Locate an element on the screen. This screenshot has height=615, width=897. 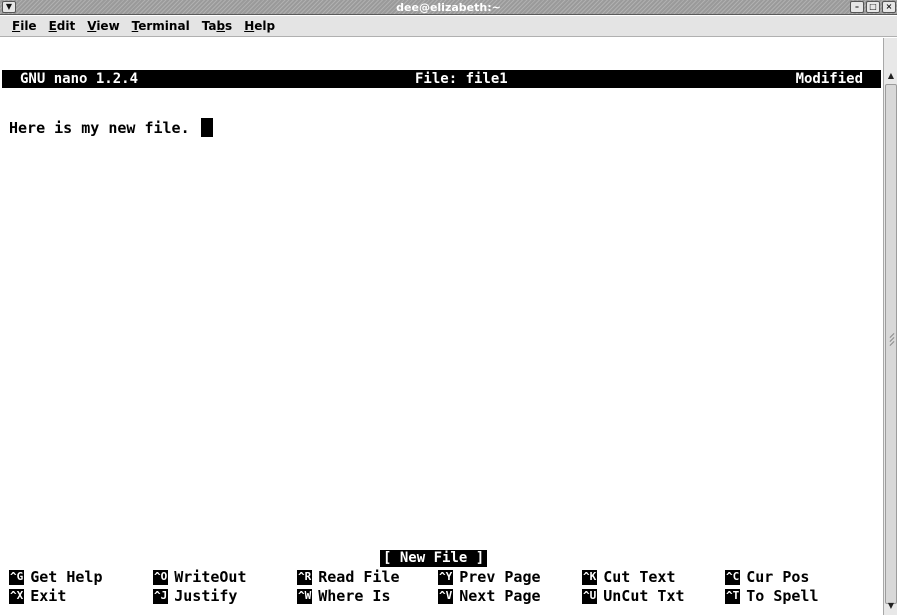
close-icon: × is located at coordinates (889, 6).